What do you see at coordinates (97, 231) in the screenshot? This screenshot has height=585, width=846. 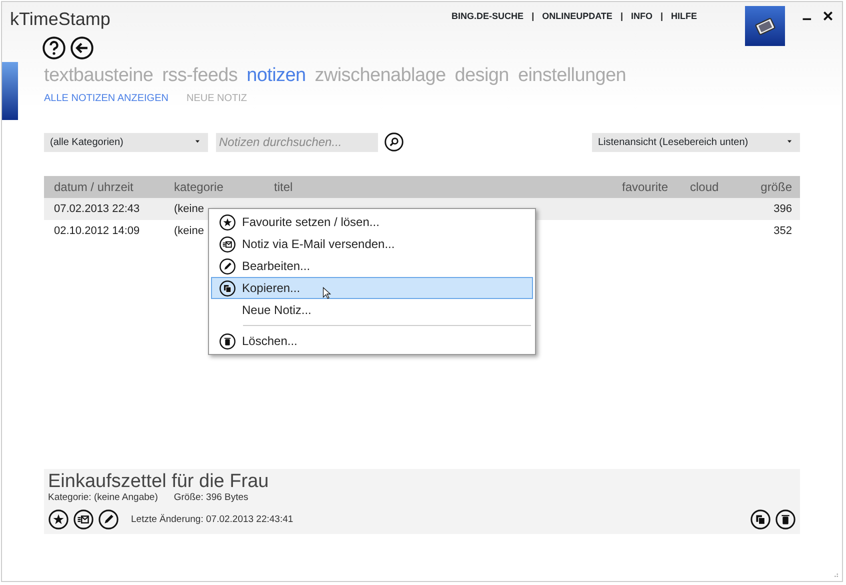 I see `table-cell-text: 02.10.2012 14:09` at bounding box center [97, 231].